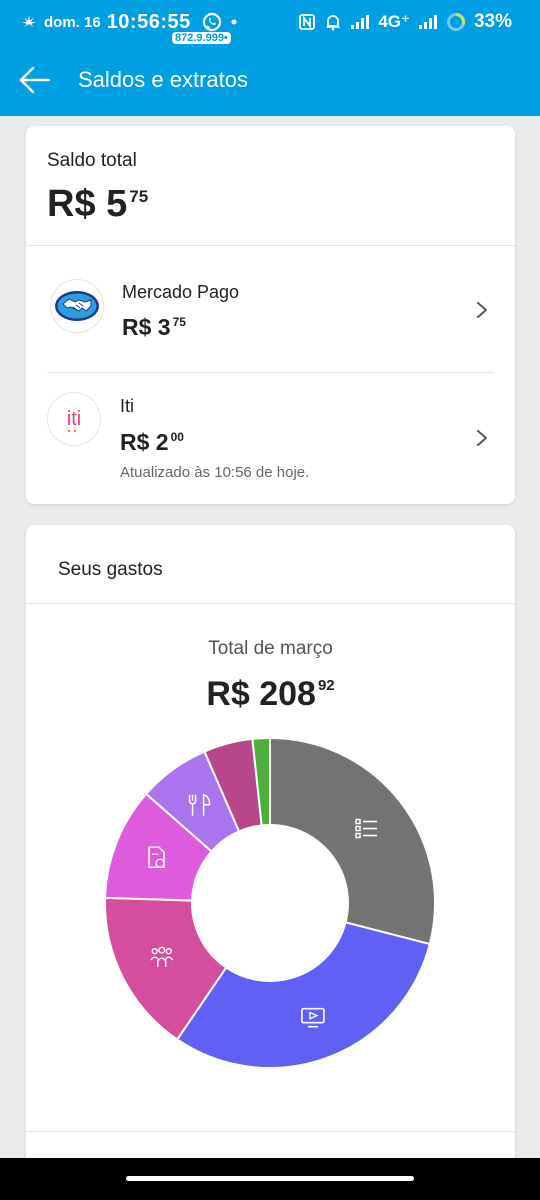  What do you see at coordinates (270, 80) in the screenshot?
I see `app-bar: Saldos e extratos` at bounding box center [270, 80].